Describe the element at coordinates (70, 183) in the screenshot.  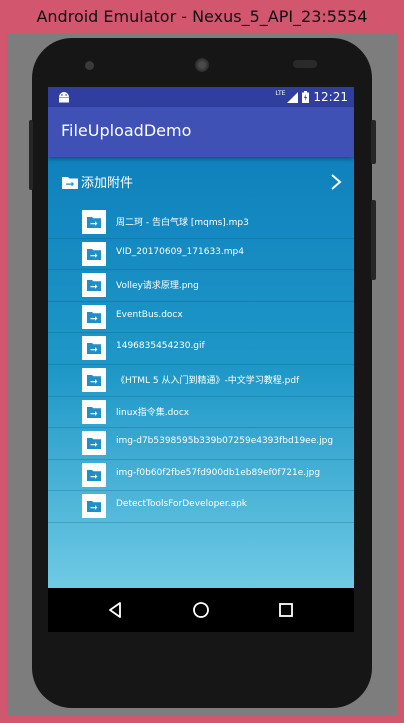
I see `folder-icon` at that location.